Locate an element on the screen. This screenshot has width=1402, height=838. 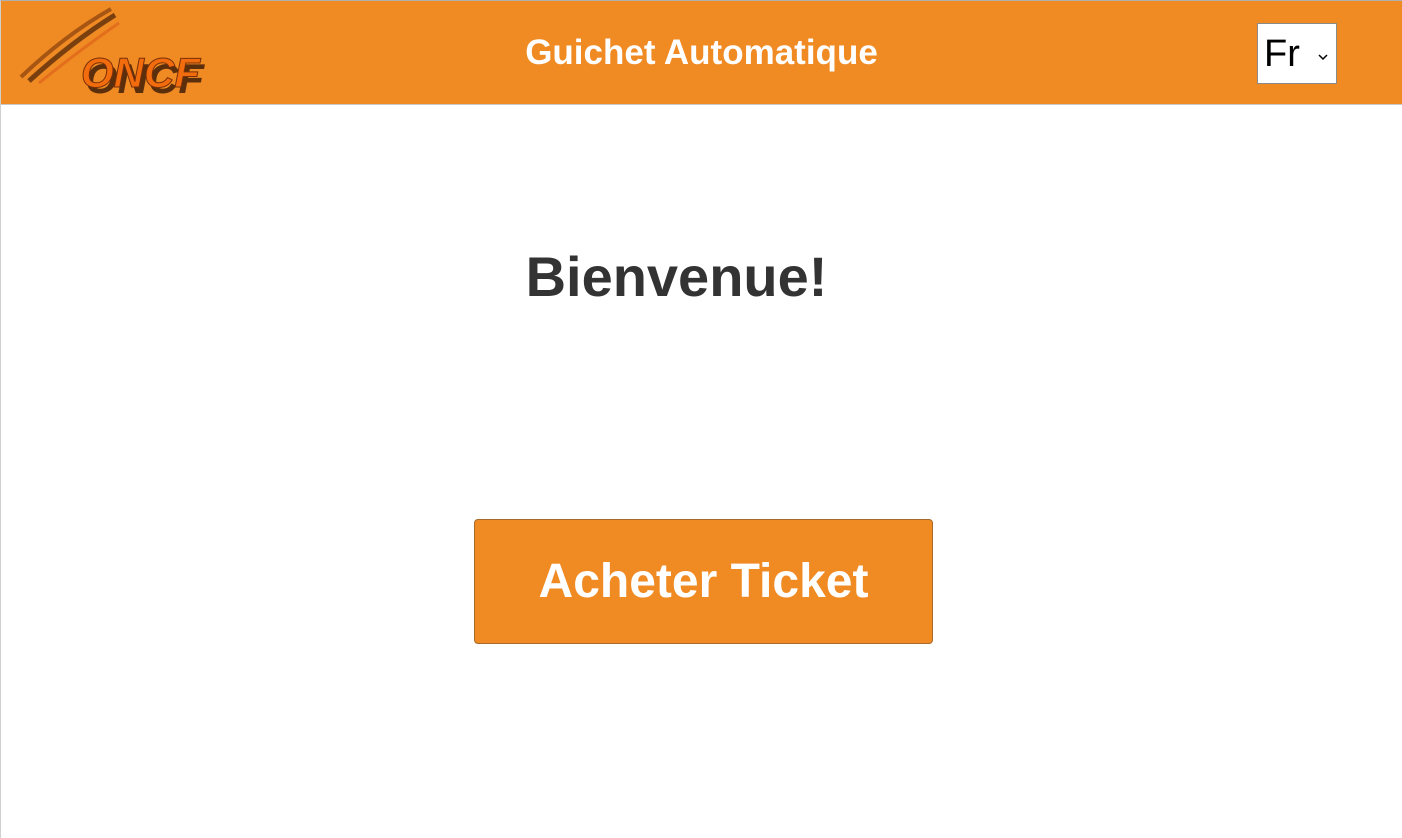
language-select: Fr is located at coordinates (1297, 53).